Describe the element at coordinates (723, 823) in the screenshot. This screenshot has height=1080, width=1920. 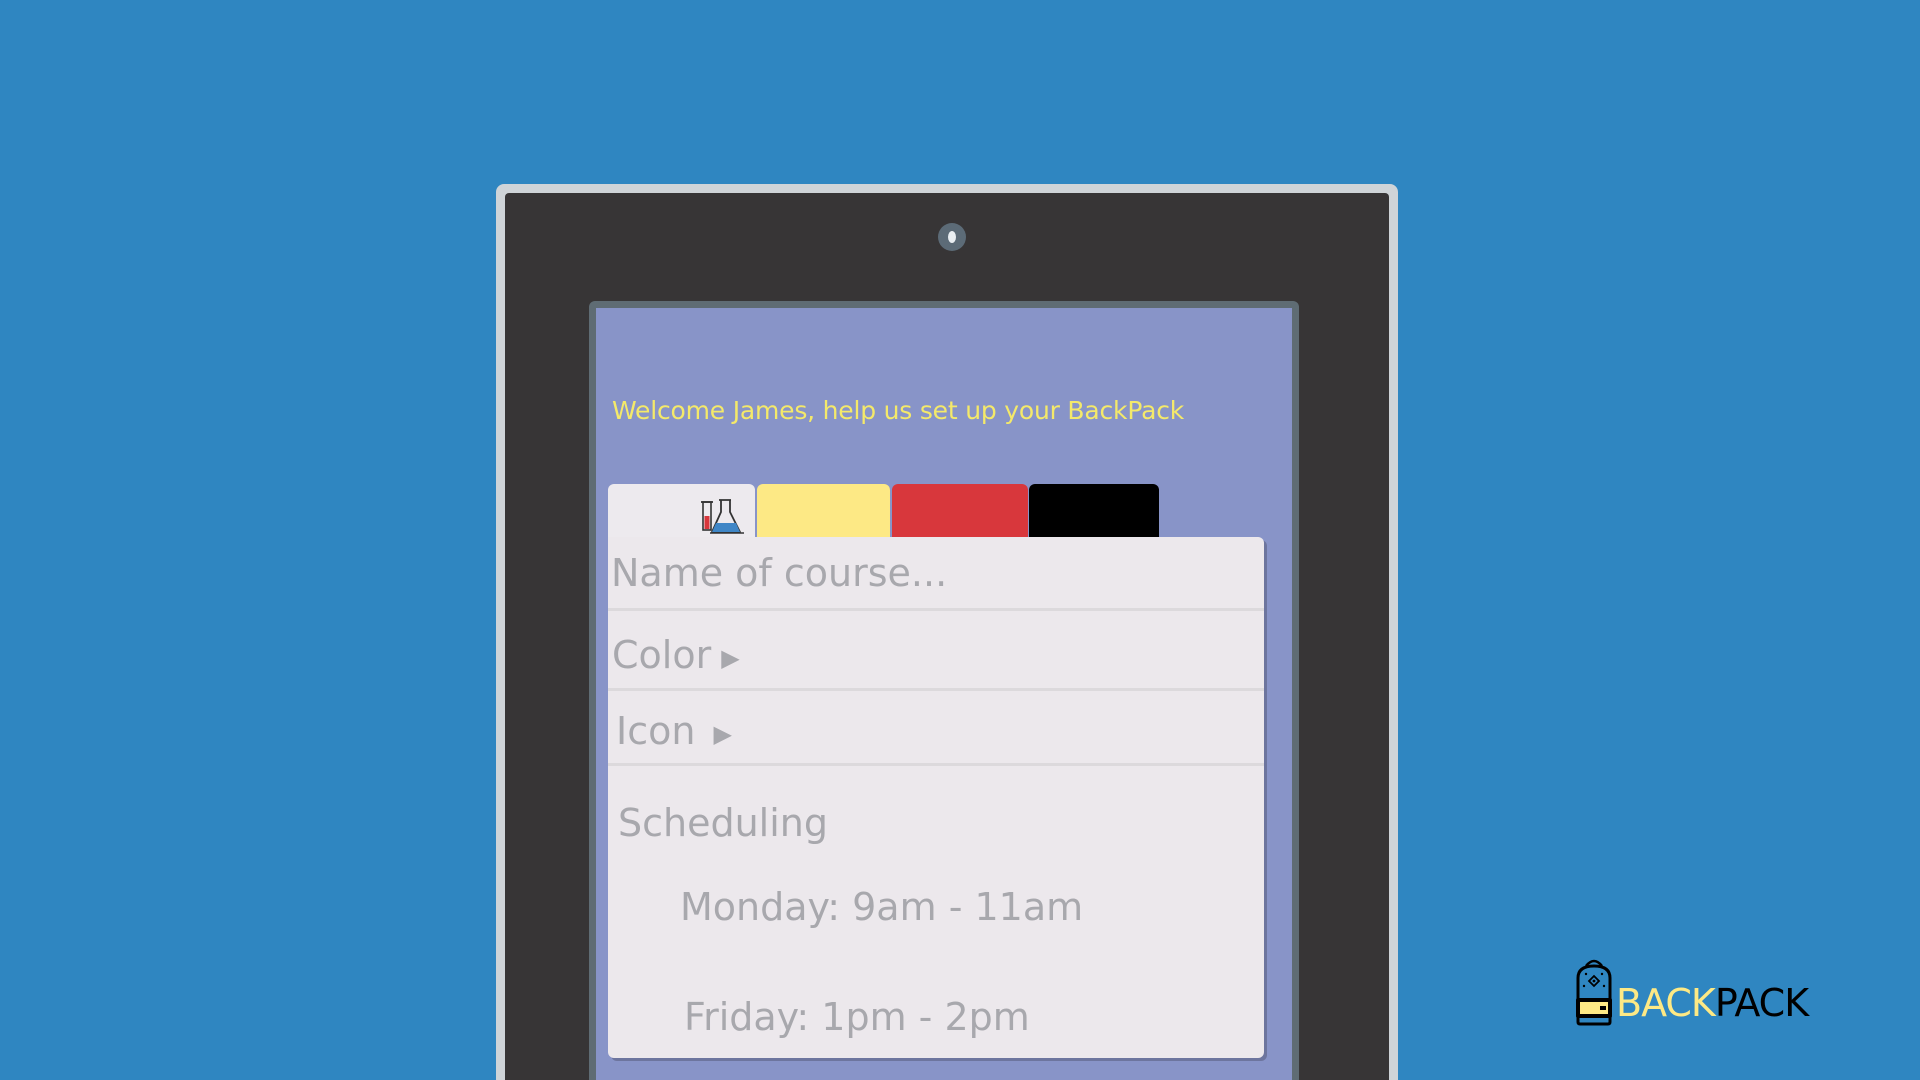
I see `scheduling-title: Scheduling` at that location.